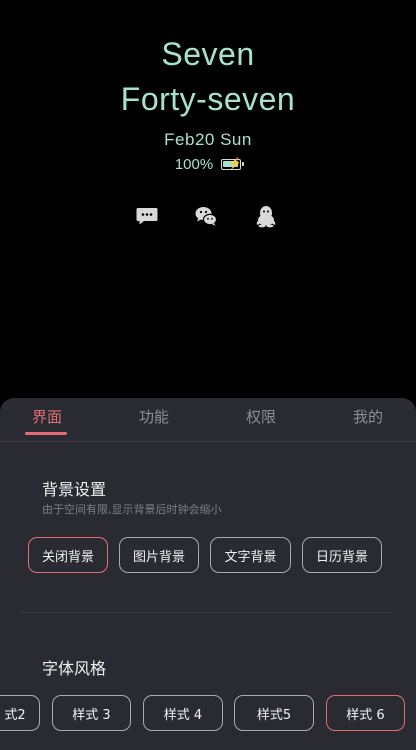 The width and height of the screenshot is (416, 750). What do you see at coordinates (154, 416) in the screenshot?
I see `tab-functions: 功能` at bounding box center [154, 416].